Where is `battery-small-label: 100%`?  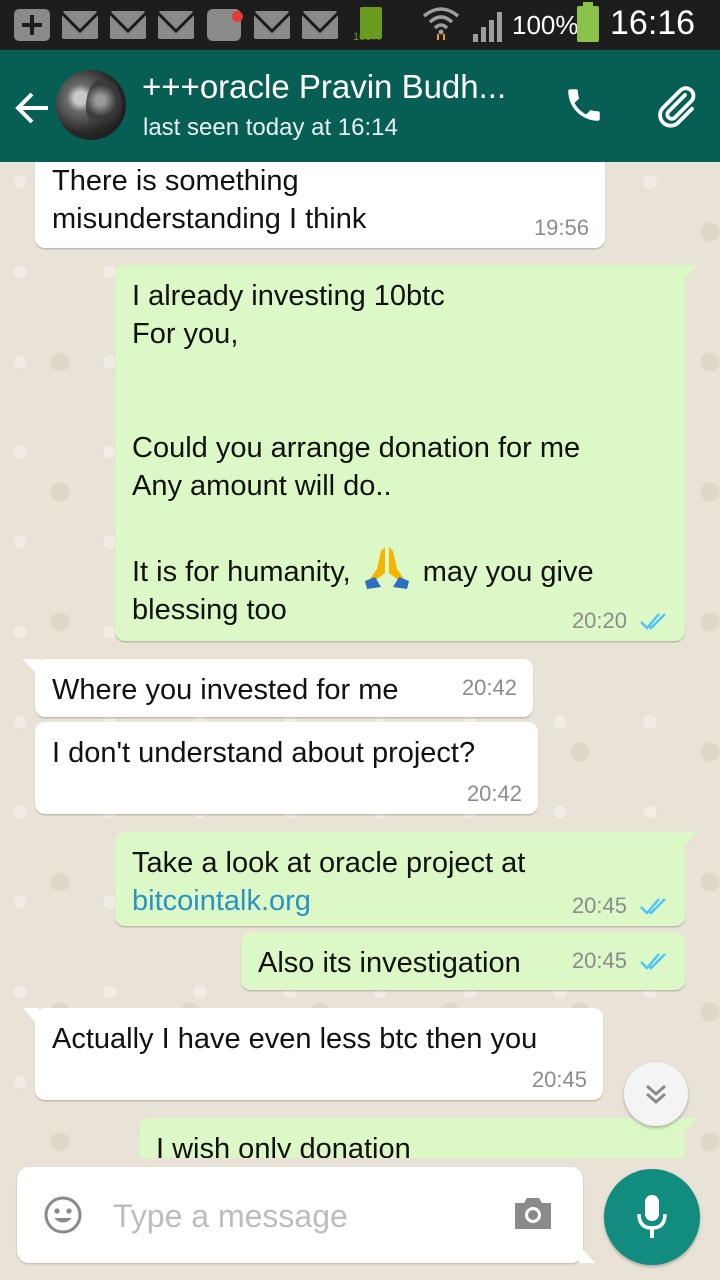
battery-small-label: 100% is located at coordinates (367, 37).